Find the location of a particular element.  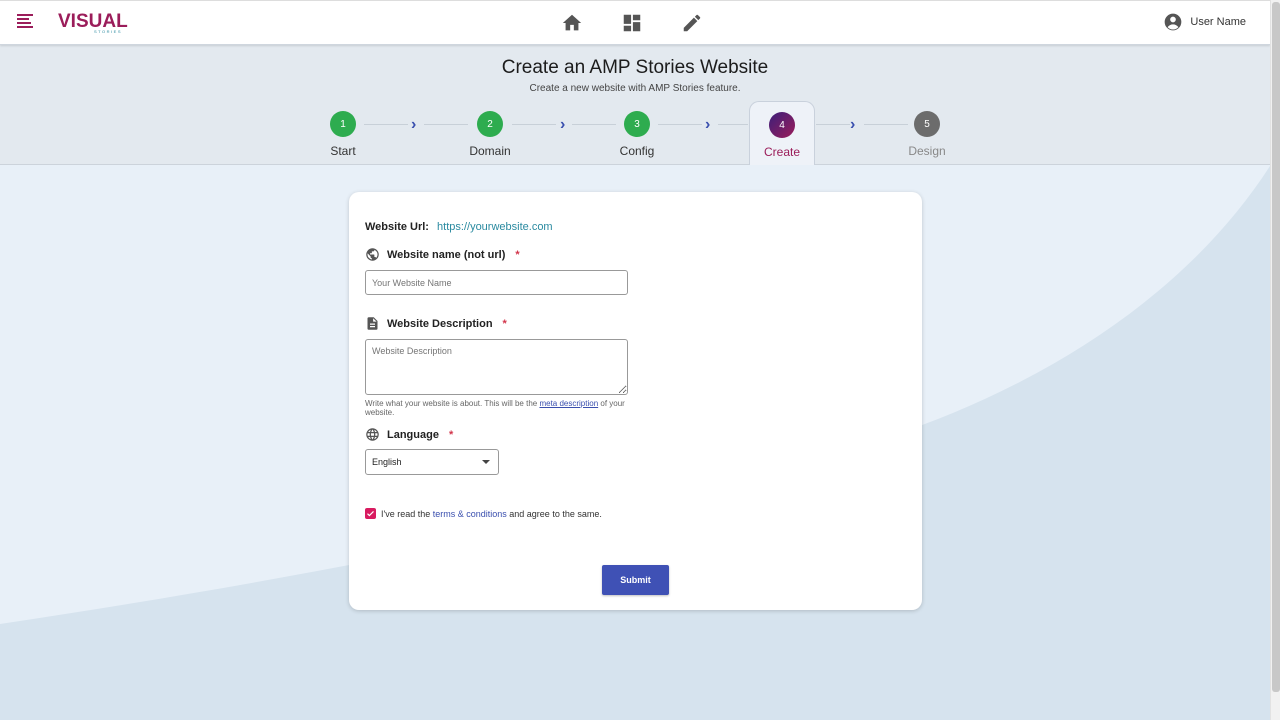

website-name-input is located at coordinates (496, 282).